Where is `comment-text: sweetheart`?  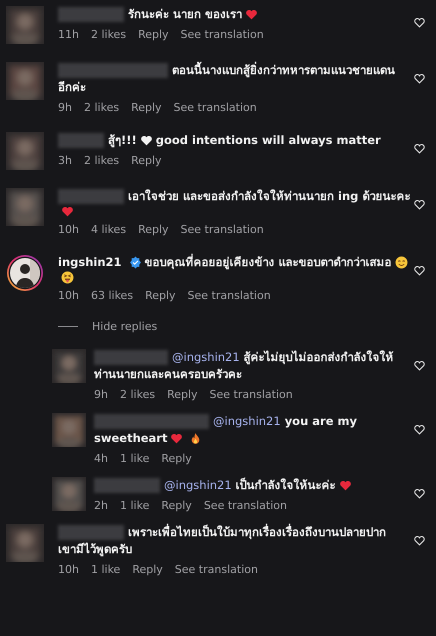 comment-text: sweetheart is located at coordinates (131, 438).